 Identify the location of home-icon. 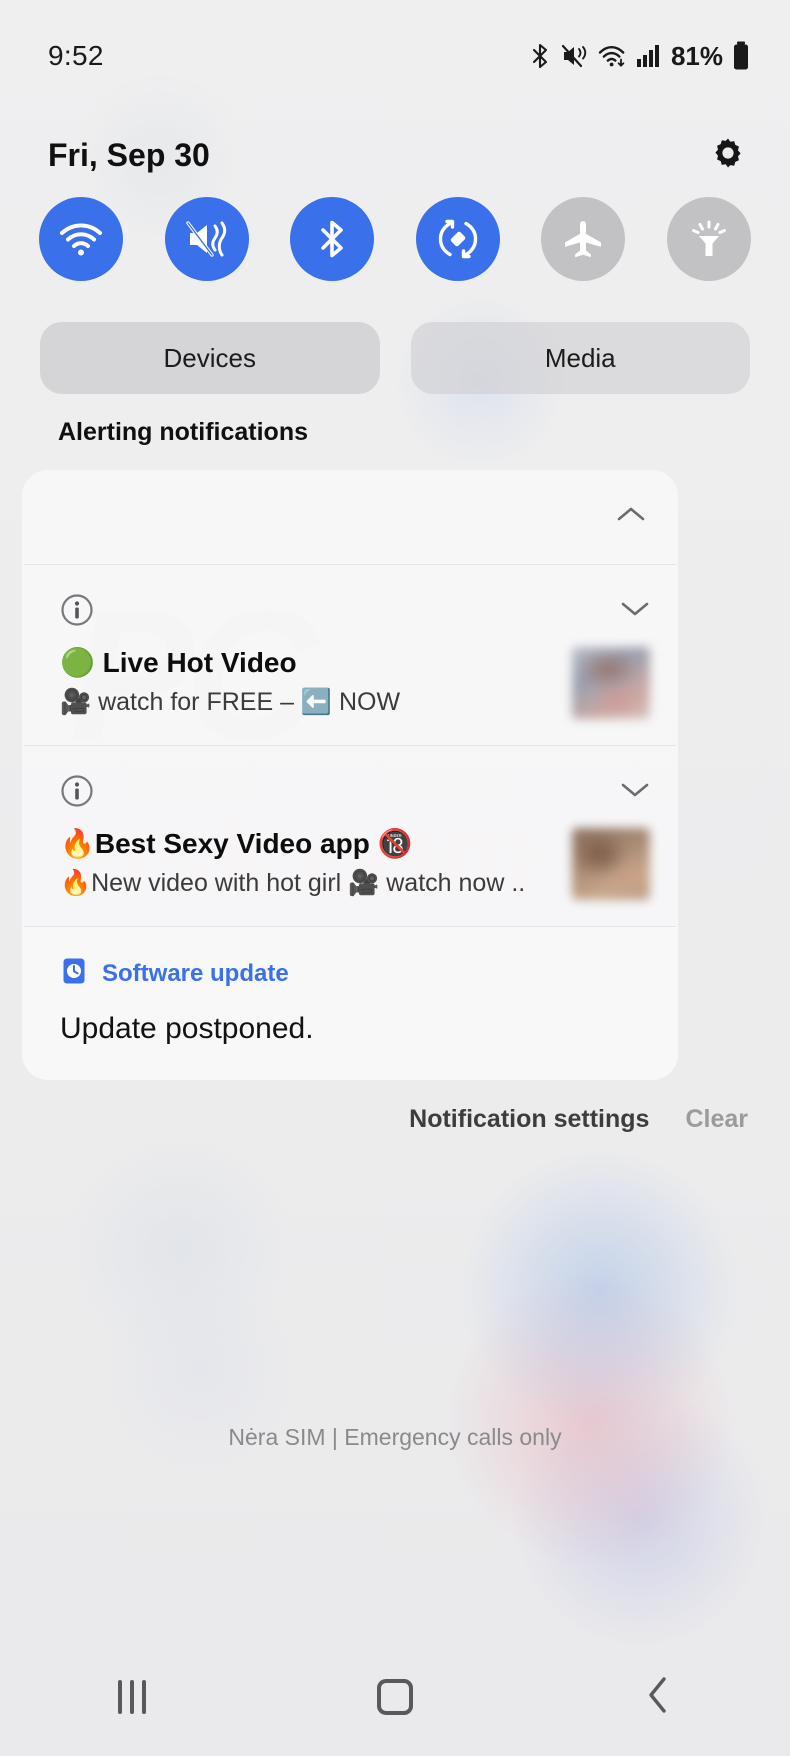
(394, 1697).